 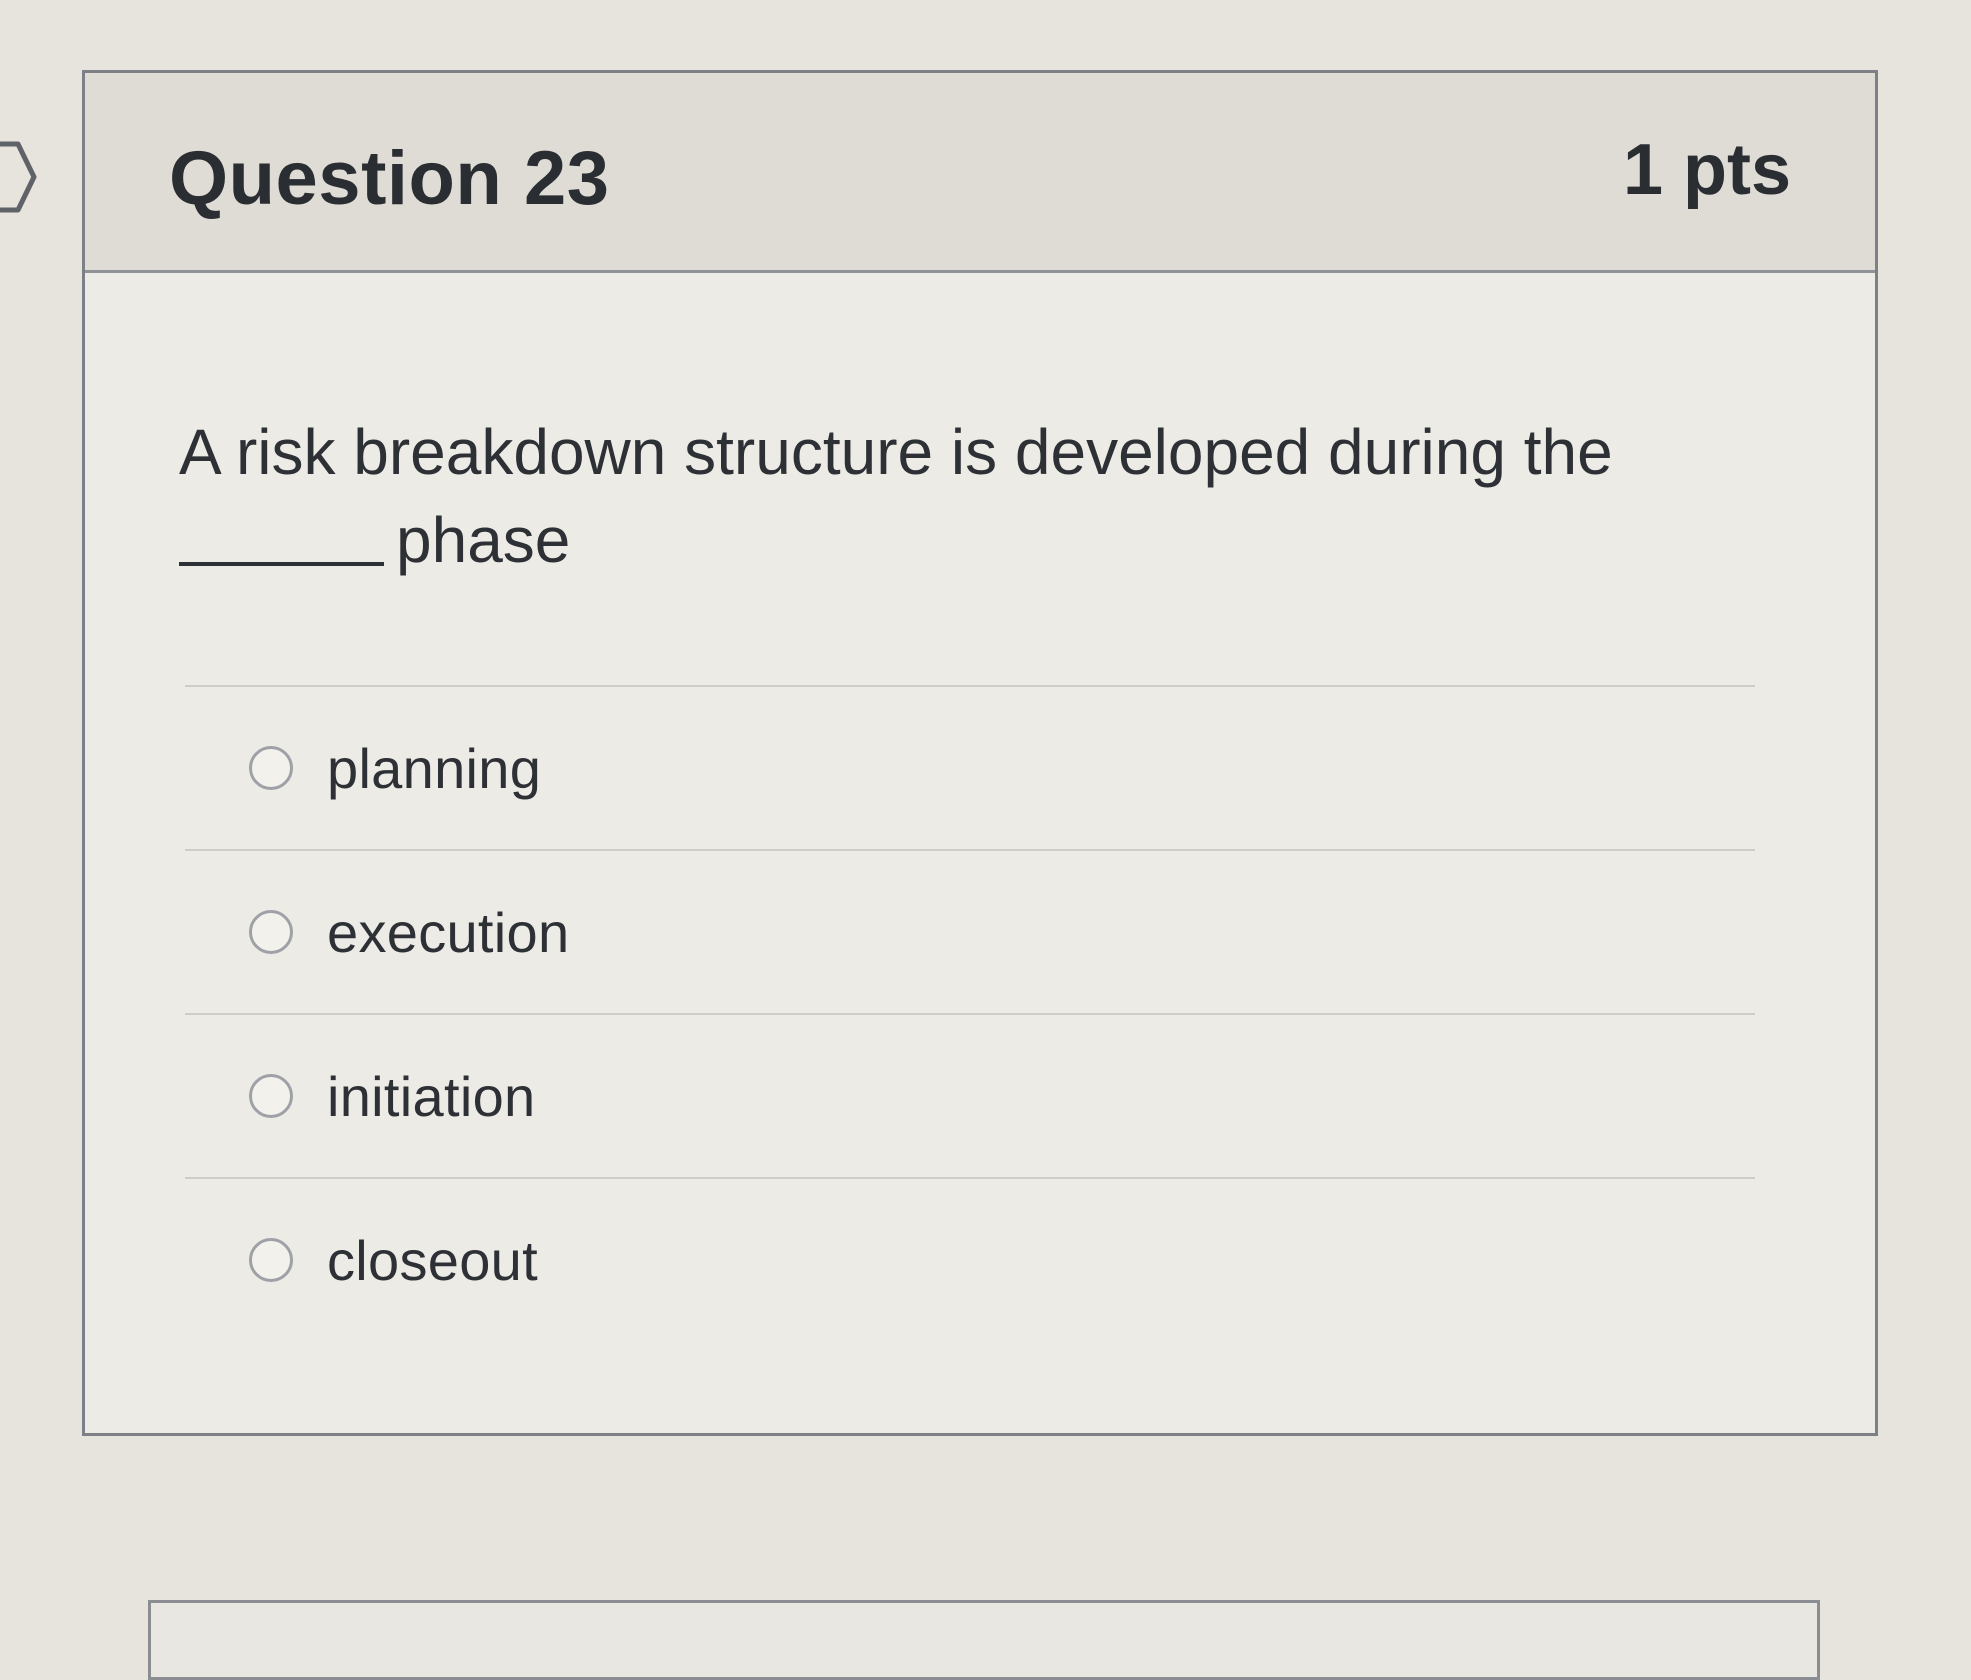 What do you see at coordinates (984, 1640) in the screenshot?
I see `next-question-card` at bounding box center [984, 1640].